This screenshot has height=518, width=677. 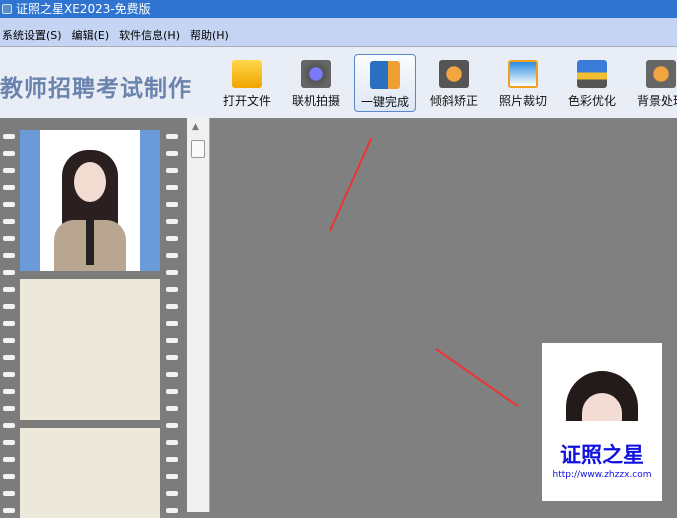 What do you see at coordinates (316, 74) in the screenshot?
I see `camera-icon` at bounding box center [316, 74].